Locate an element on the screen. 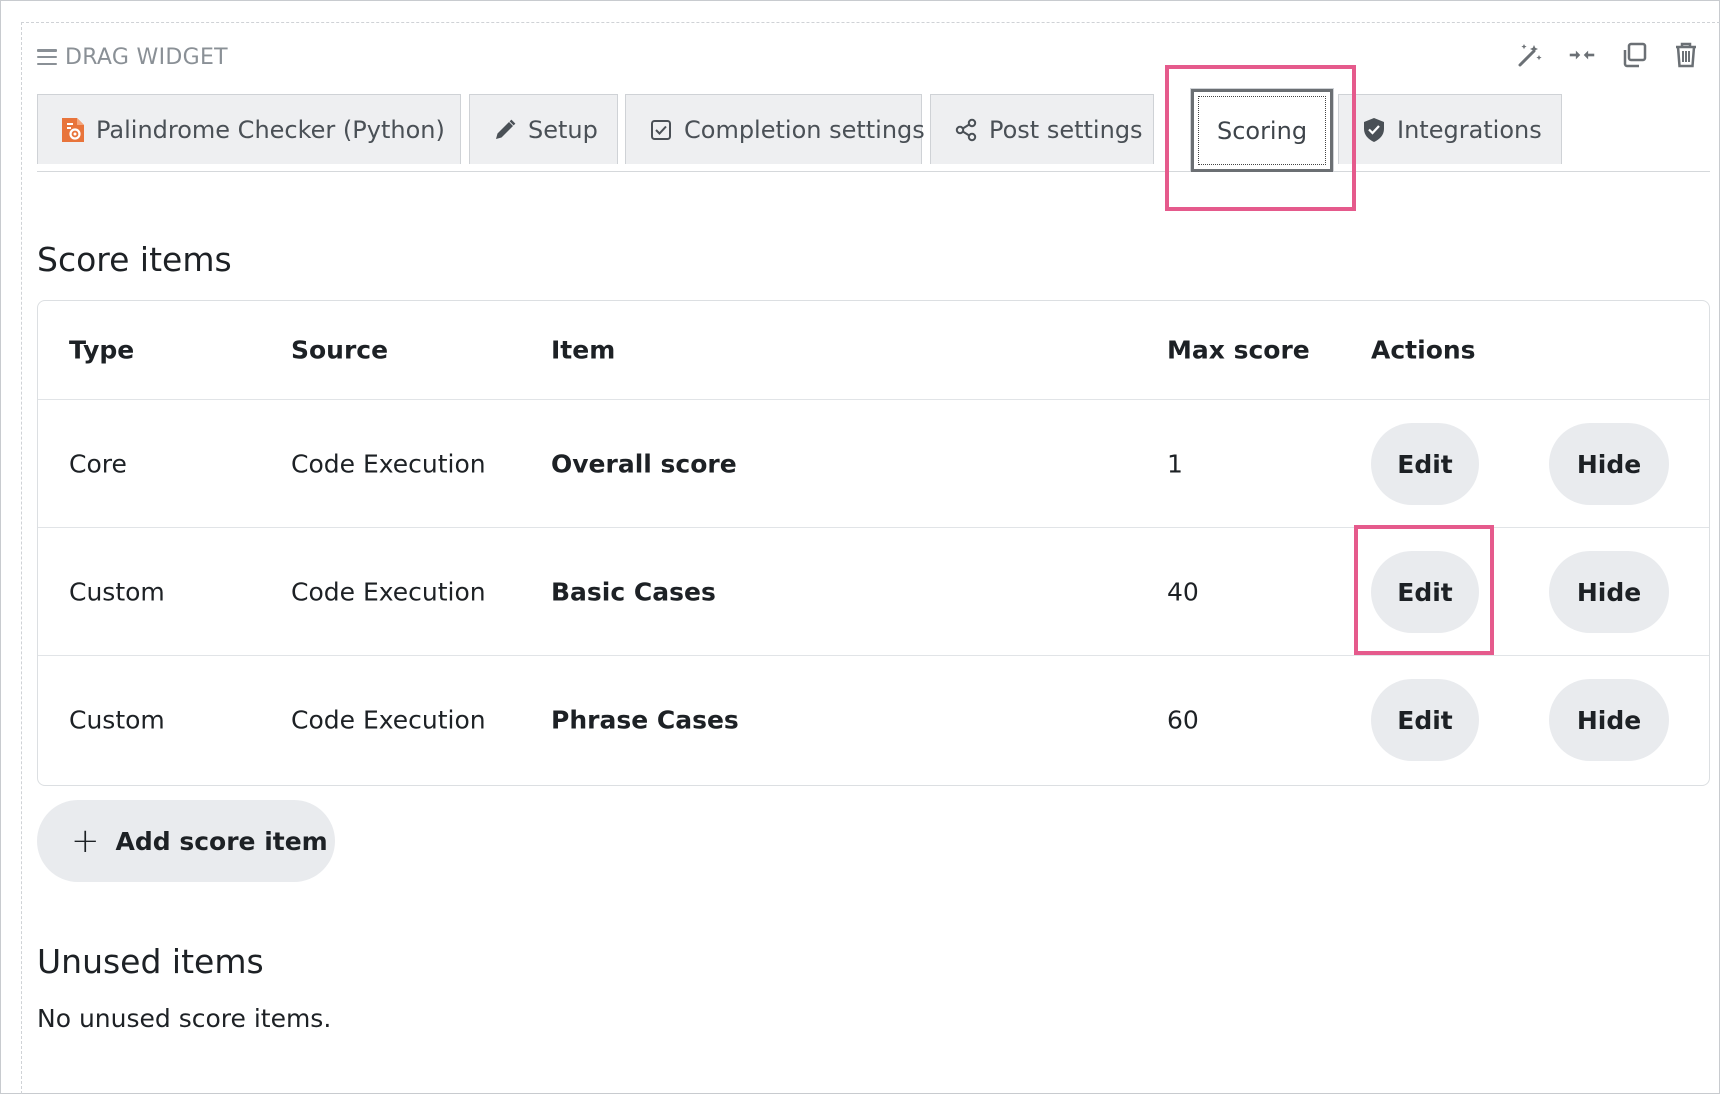 The width and height of the screenshot is (1720, 1094). tab-widget-main: Palindrome Checker (Python) is located at coordinates (249, 129).